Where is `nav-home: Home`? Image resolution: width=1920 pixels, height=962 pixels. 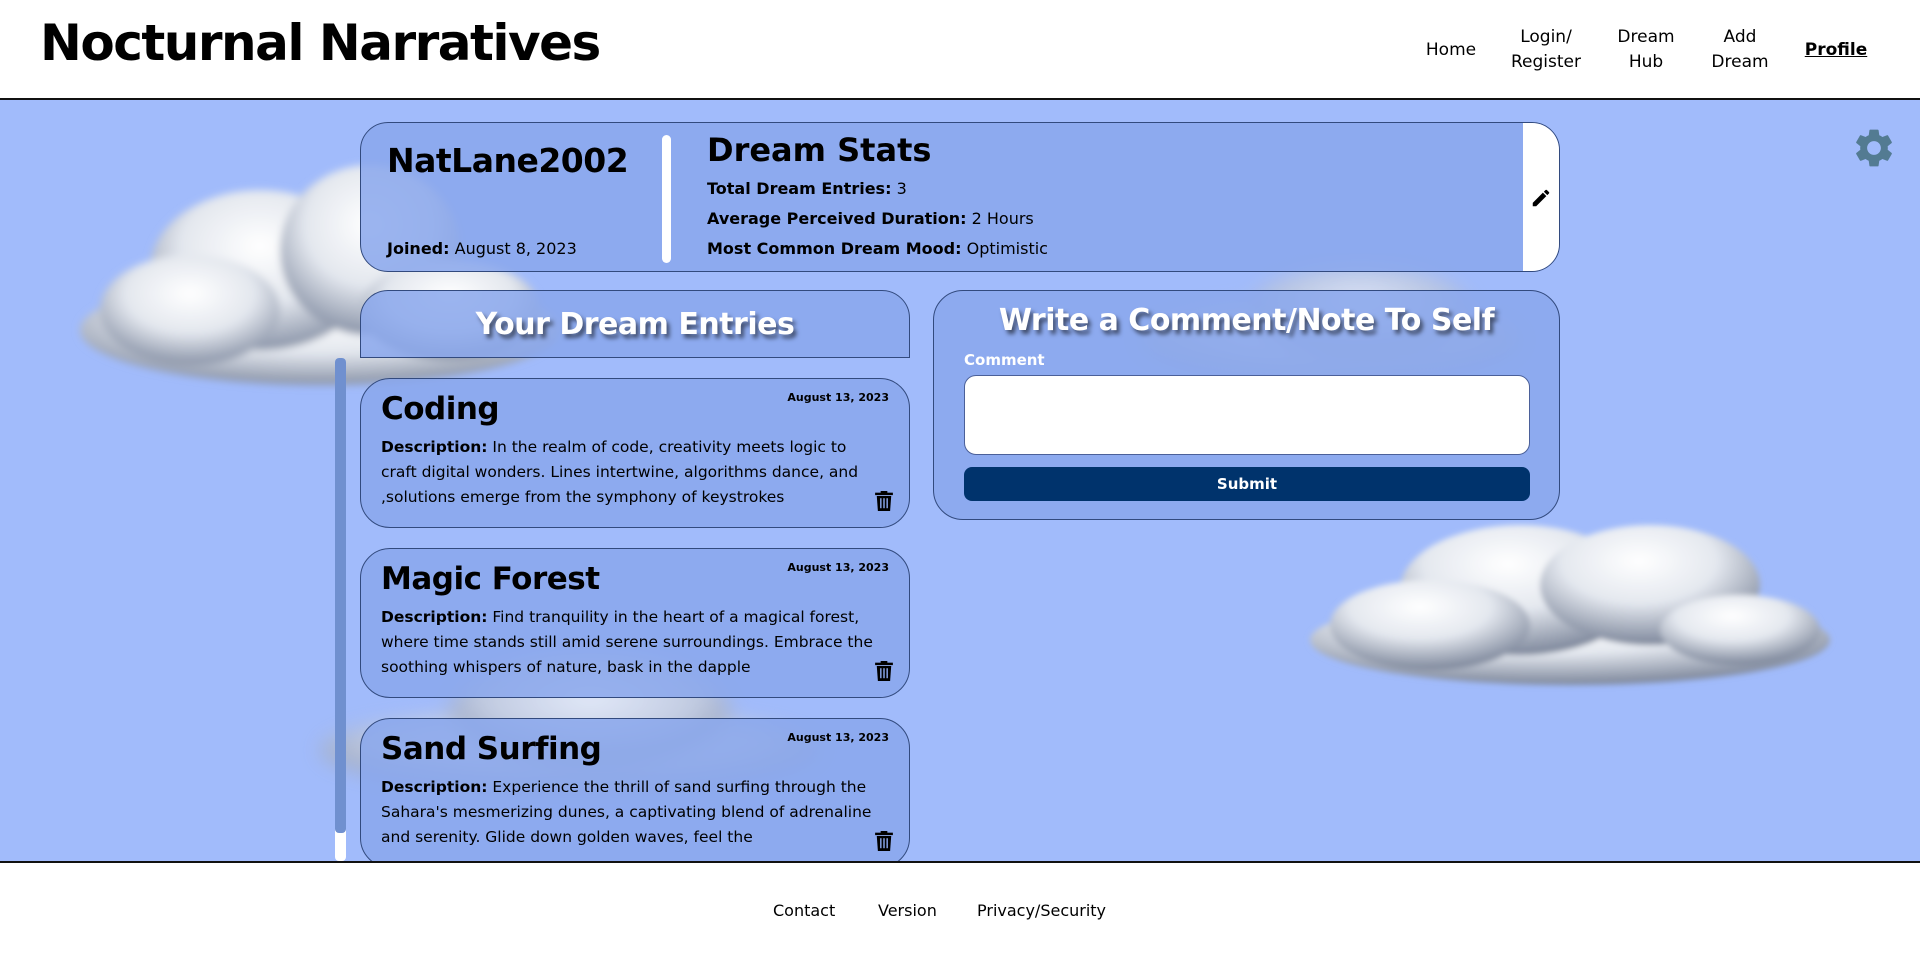 nav-home: Home is located at coordinates (1451, 50).